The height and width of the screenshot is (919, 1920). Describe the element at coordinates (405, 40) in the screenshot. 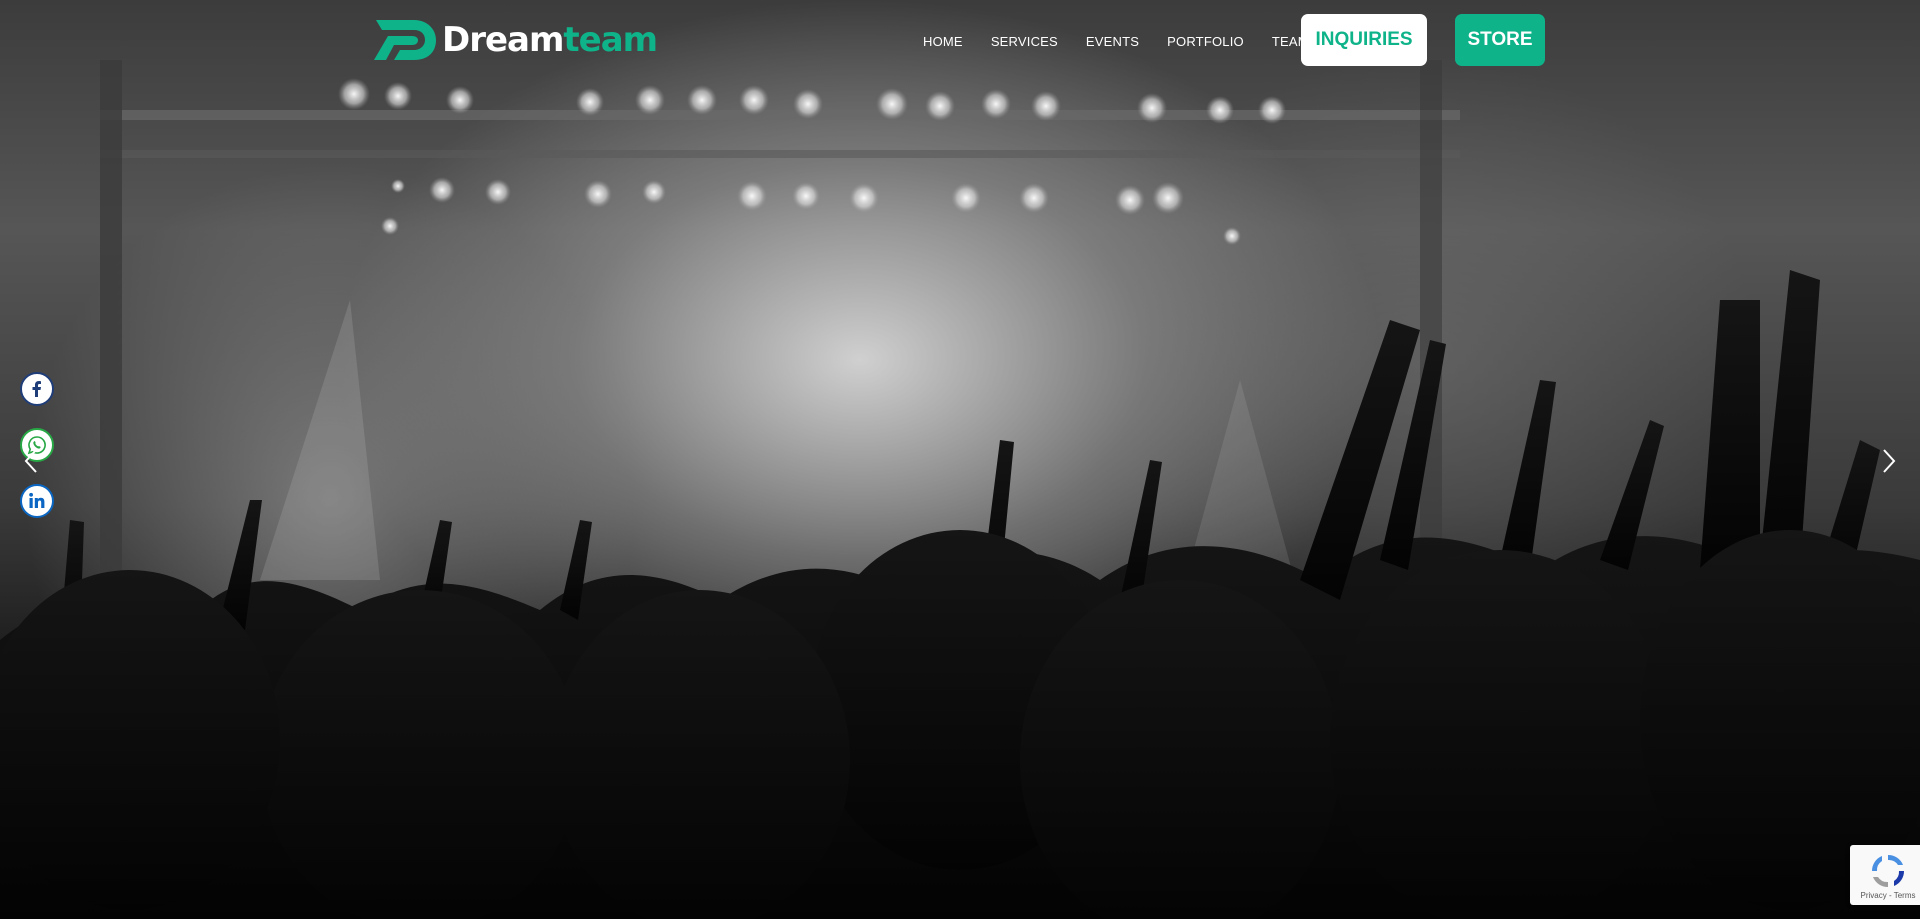

I see `dreamteam-logo-icon` at that location.